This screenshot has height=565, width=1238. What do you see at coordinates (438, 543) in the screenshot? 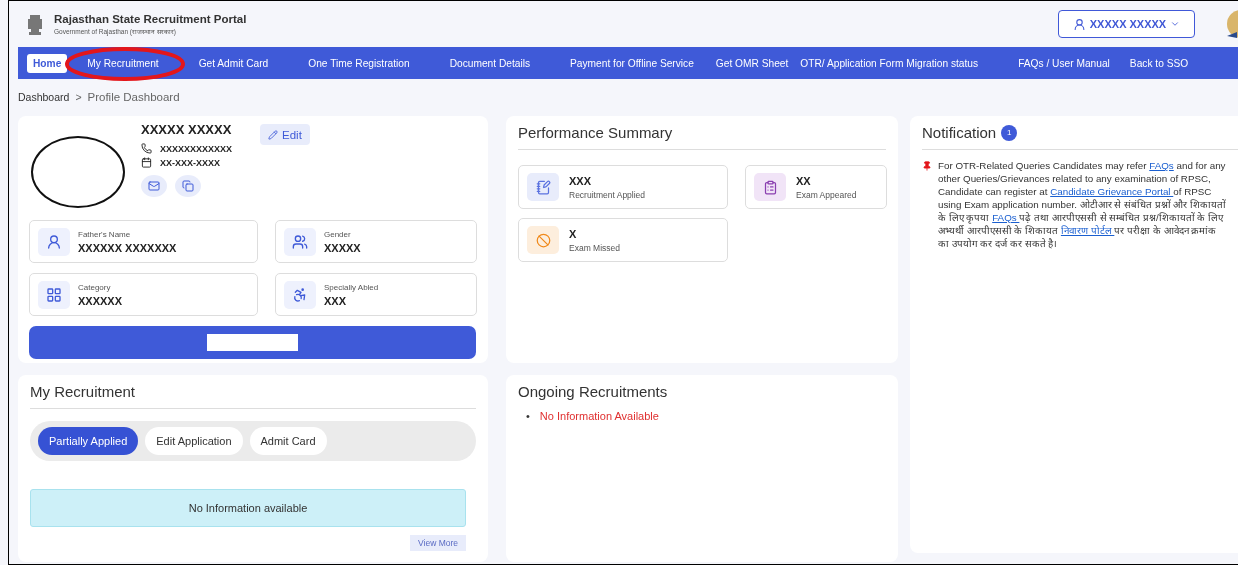
I see `view-more-button: View More` at bounding box center [438, 543].